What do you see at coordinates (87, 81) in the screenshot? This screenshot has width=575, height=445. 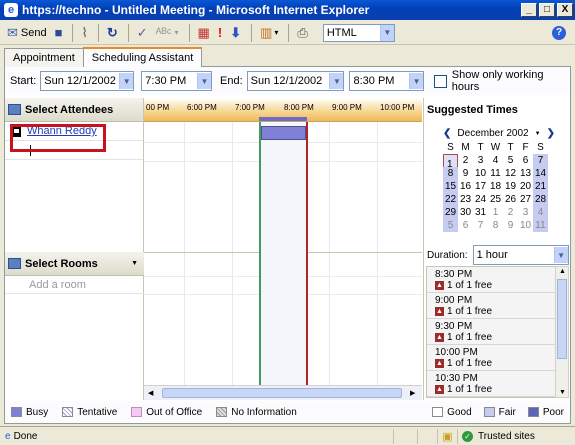 I see `start-date-select: Sun 12/1/2002 ▼` at bounding box center [87, 81].